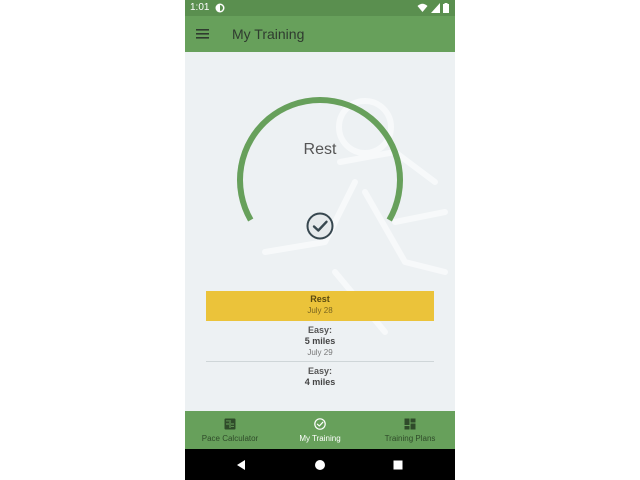 This screenshot has height=480, width=640. What do you see at coordinates (200, 7) in the screenshot?
I see `status-time: 1:01` at bounding box center [200, 7].